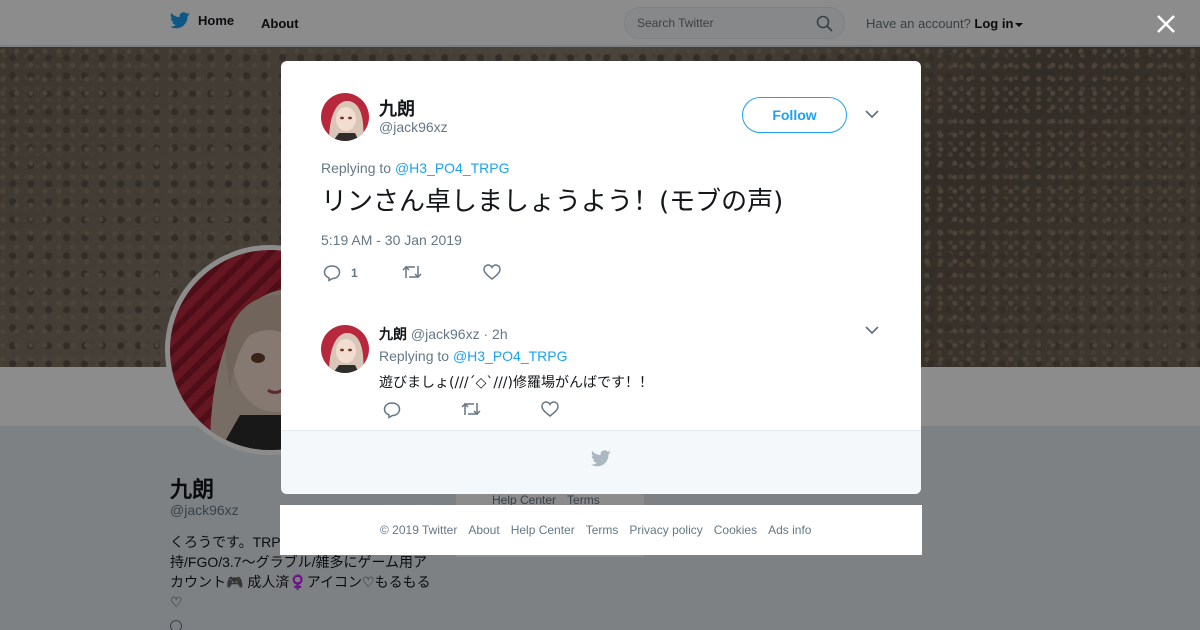 The height and width of the screenshot is (630, 1200). Describe the element at coordinates (345, 117) in the screenshot. I see `author-avatar` at that location.